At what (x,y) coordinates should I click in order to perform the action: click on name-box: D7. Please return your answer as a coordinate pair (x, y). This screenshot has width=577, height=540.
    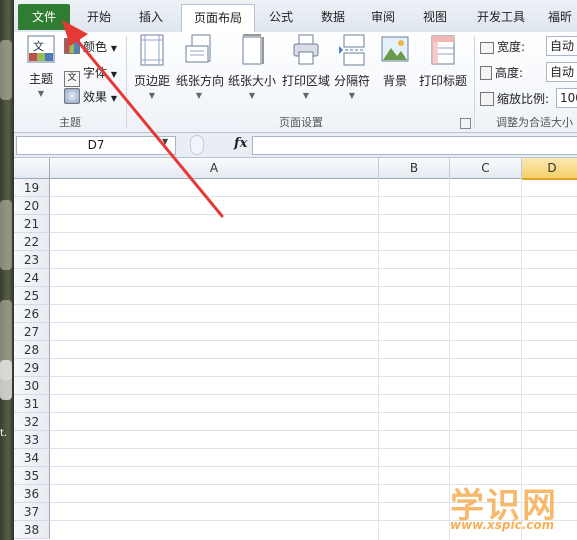
    Looking at the image, I should click on (96, 145).